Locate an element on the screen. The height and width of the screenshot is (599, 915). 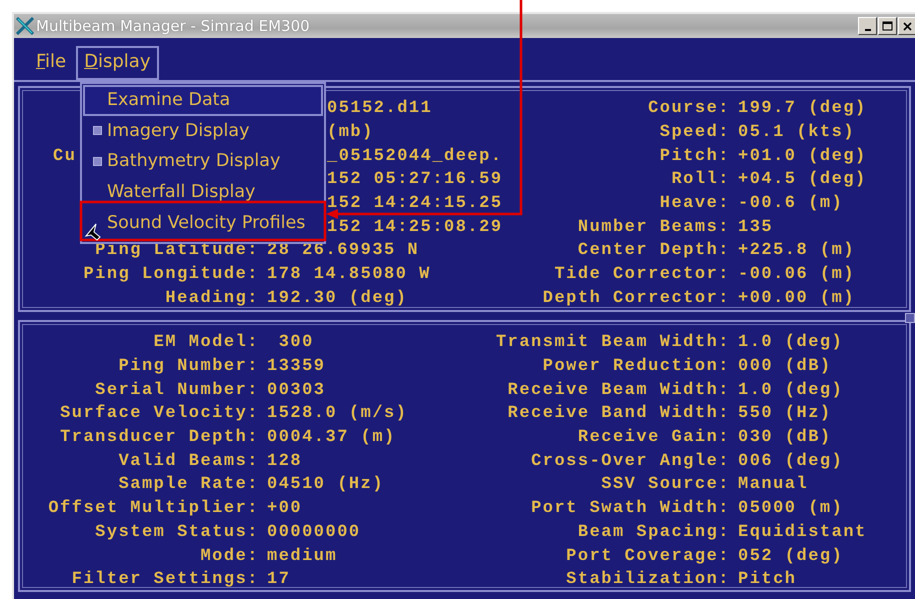
window-title: Multibeam Manager - Simrad EM300 is located at coordinates (173, 26).